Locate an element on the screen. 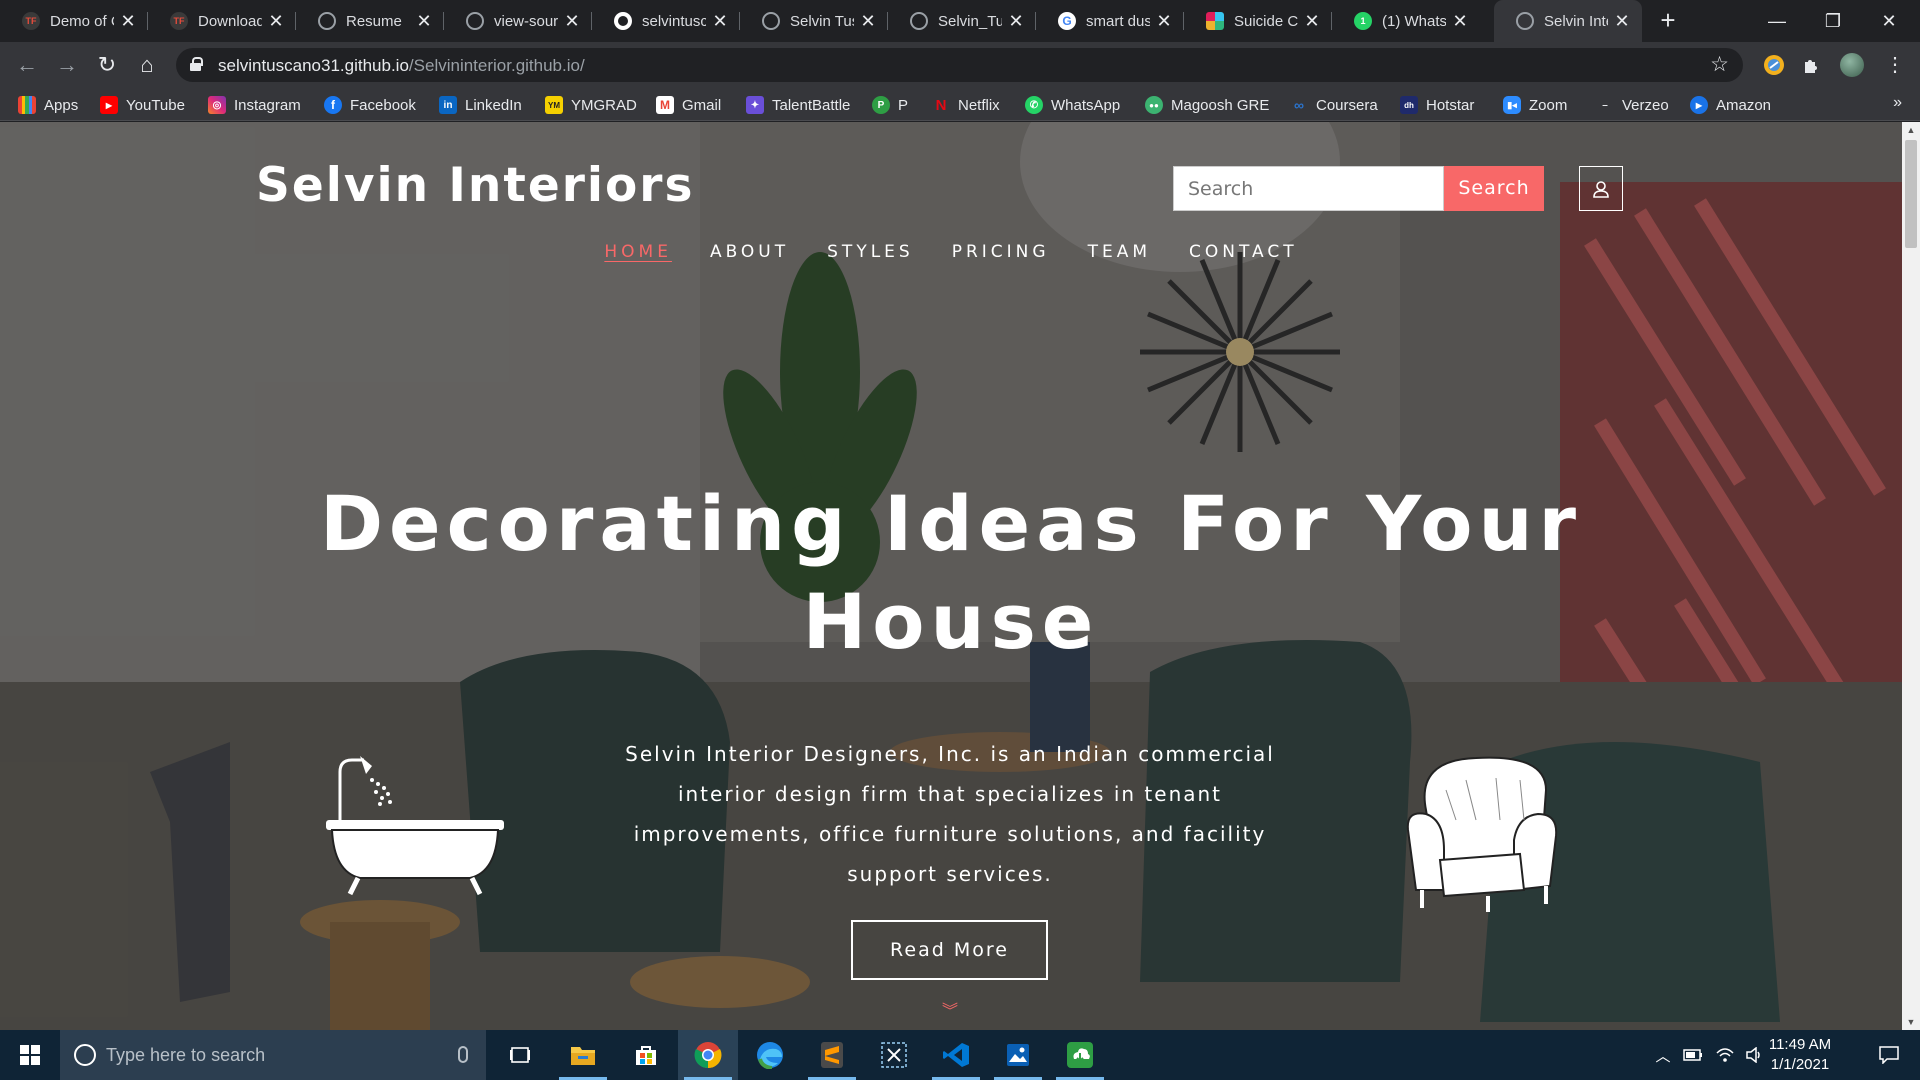 The width and height of the screenshot is (1920, 1080). site-search-button: Search is located at coordinates (1494, 188).